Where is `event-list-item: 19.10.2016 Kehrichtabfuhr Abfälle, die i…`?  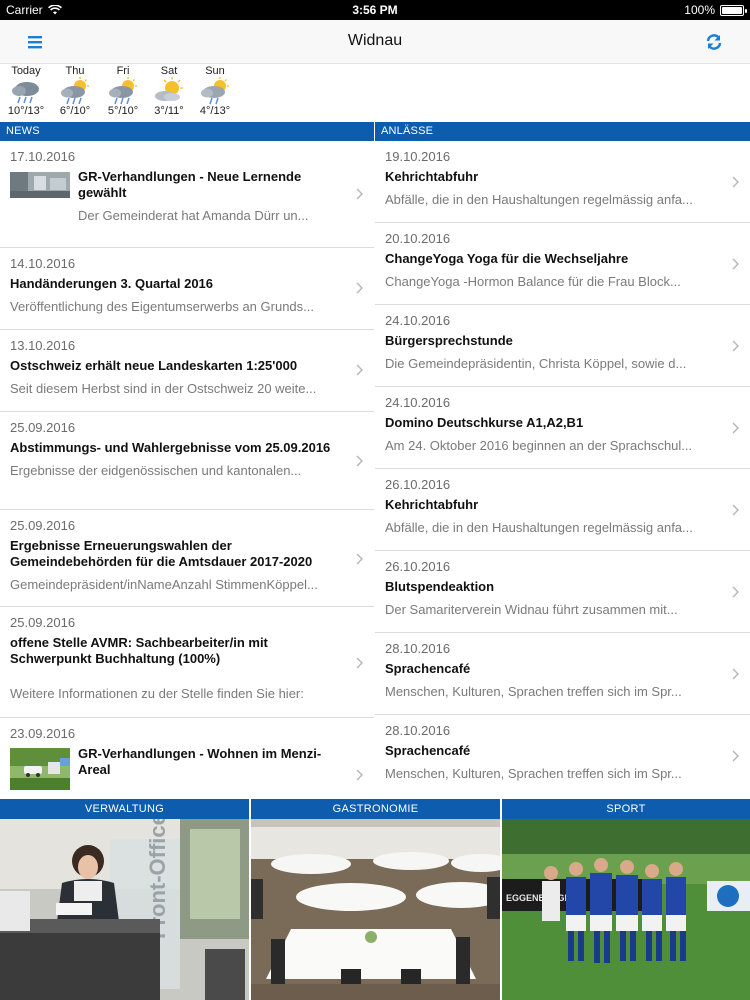 event-list-item: 19.10.2016 Kehrichtabfuhr Abfälle, die i… is located at coordinates (562, 182).